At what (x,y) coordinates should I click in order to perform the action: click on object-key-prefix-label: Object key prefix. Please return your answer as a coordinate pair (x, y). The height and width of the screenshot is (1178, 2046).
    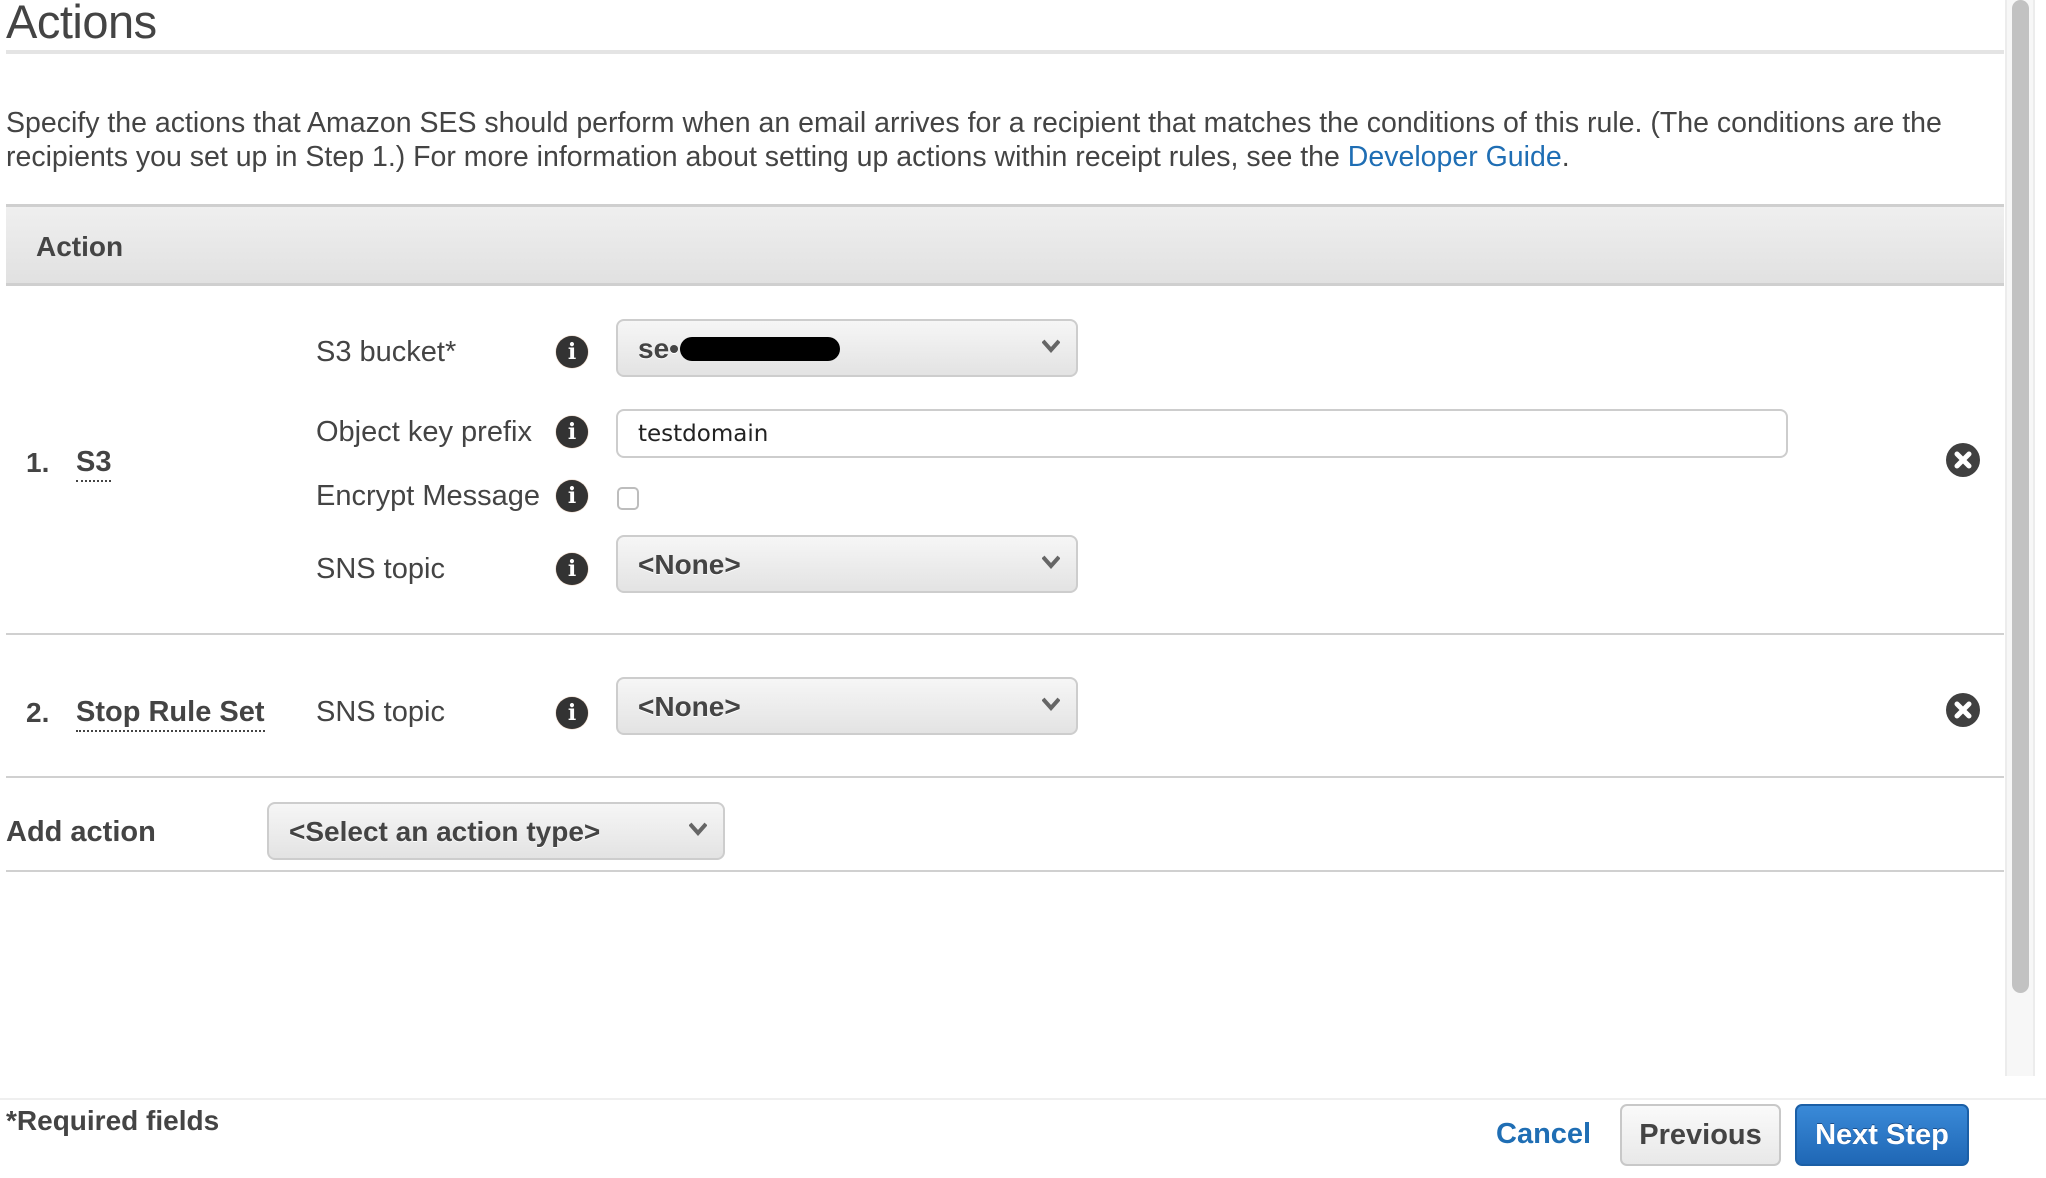
    Looking at the image, I should click on (424, 432).